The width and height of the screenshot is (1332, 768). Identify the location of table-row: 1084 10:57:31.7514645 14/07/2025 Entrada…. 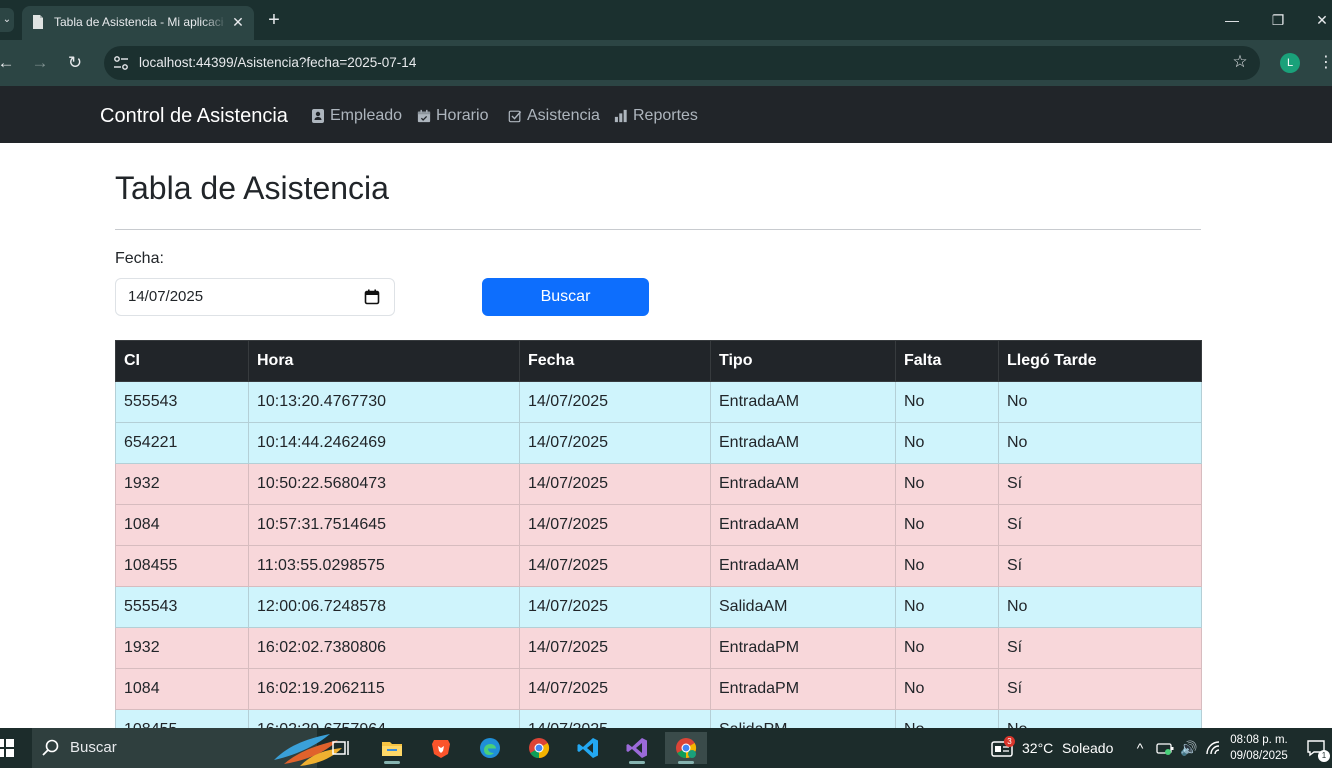
(658, 525).